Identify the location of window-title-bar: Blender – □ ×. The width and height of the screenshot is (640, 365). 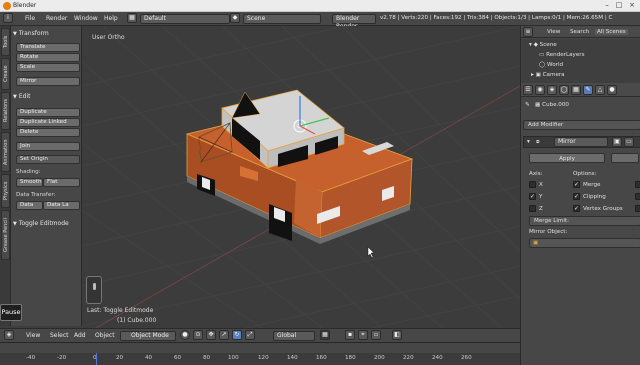
(320, 6).